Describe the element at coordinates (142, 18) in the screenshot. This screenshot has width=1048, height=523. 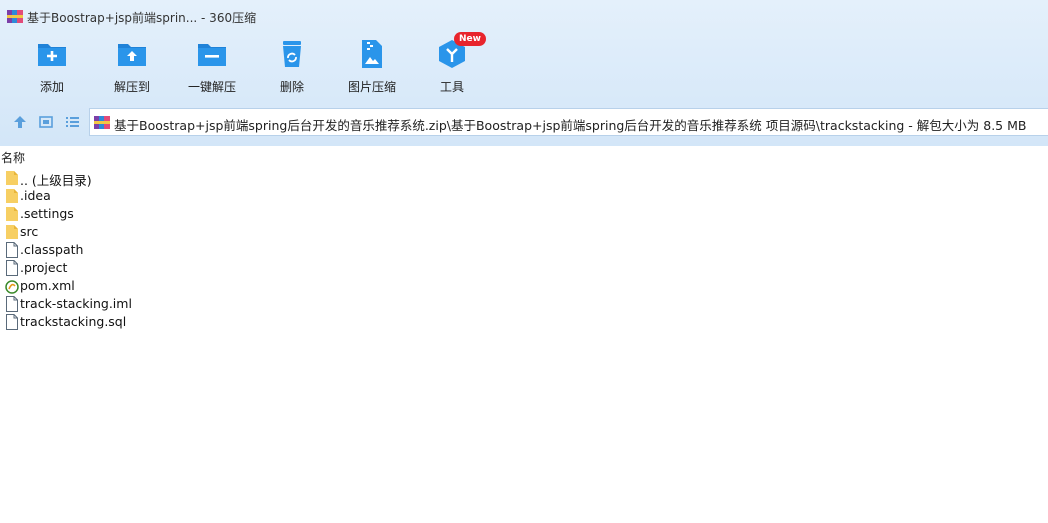
I see `window-title: 基于Boostrap+jsp前端sprin... - 360压缩` at that location.